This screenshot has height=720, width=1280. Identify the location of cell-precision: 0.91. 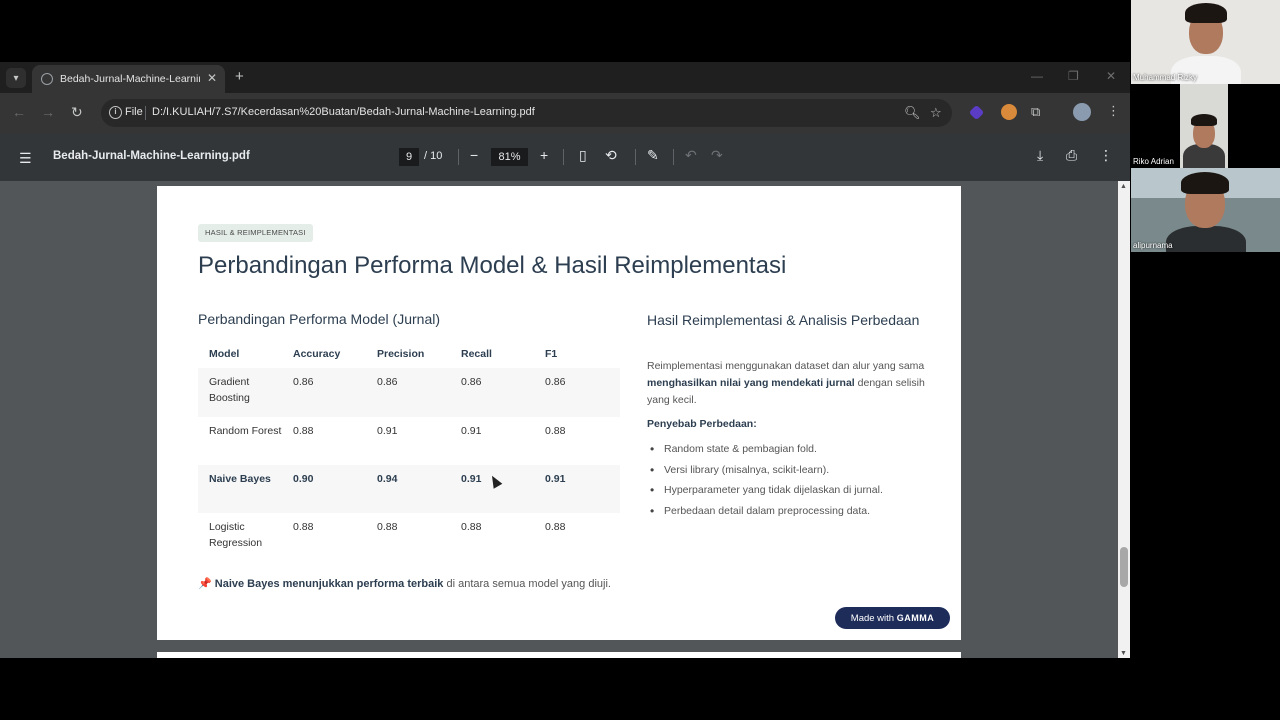
(387, 431).